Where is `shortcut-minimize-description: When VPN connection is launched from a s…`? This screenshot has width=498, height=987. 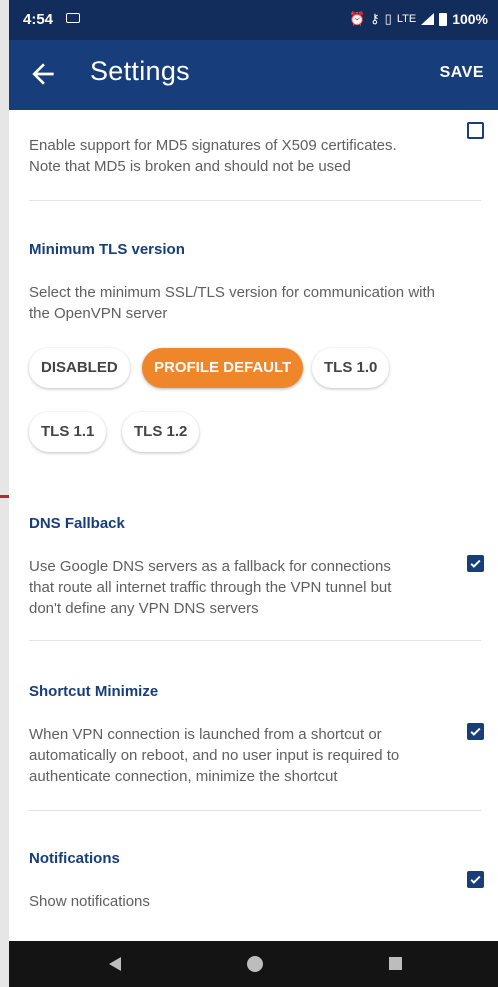 shortcut-minimize-description: When VPN connection is launched from a s… is located at coordinates (214, 755).